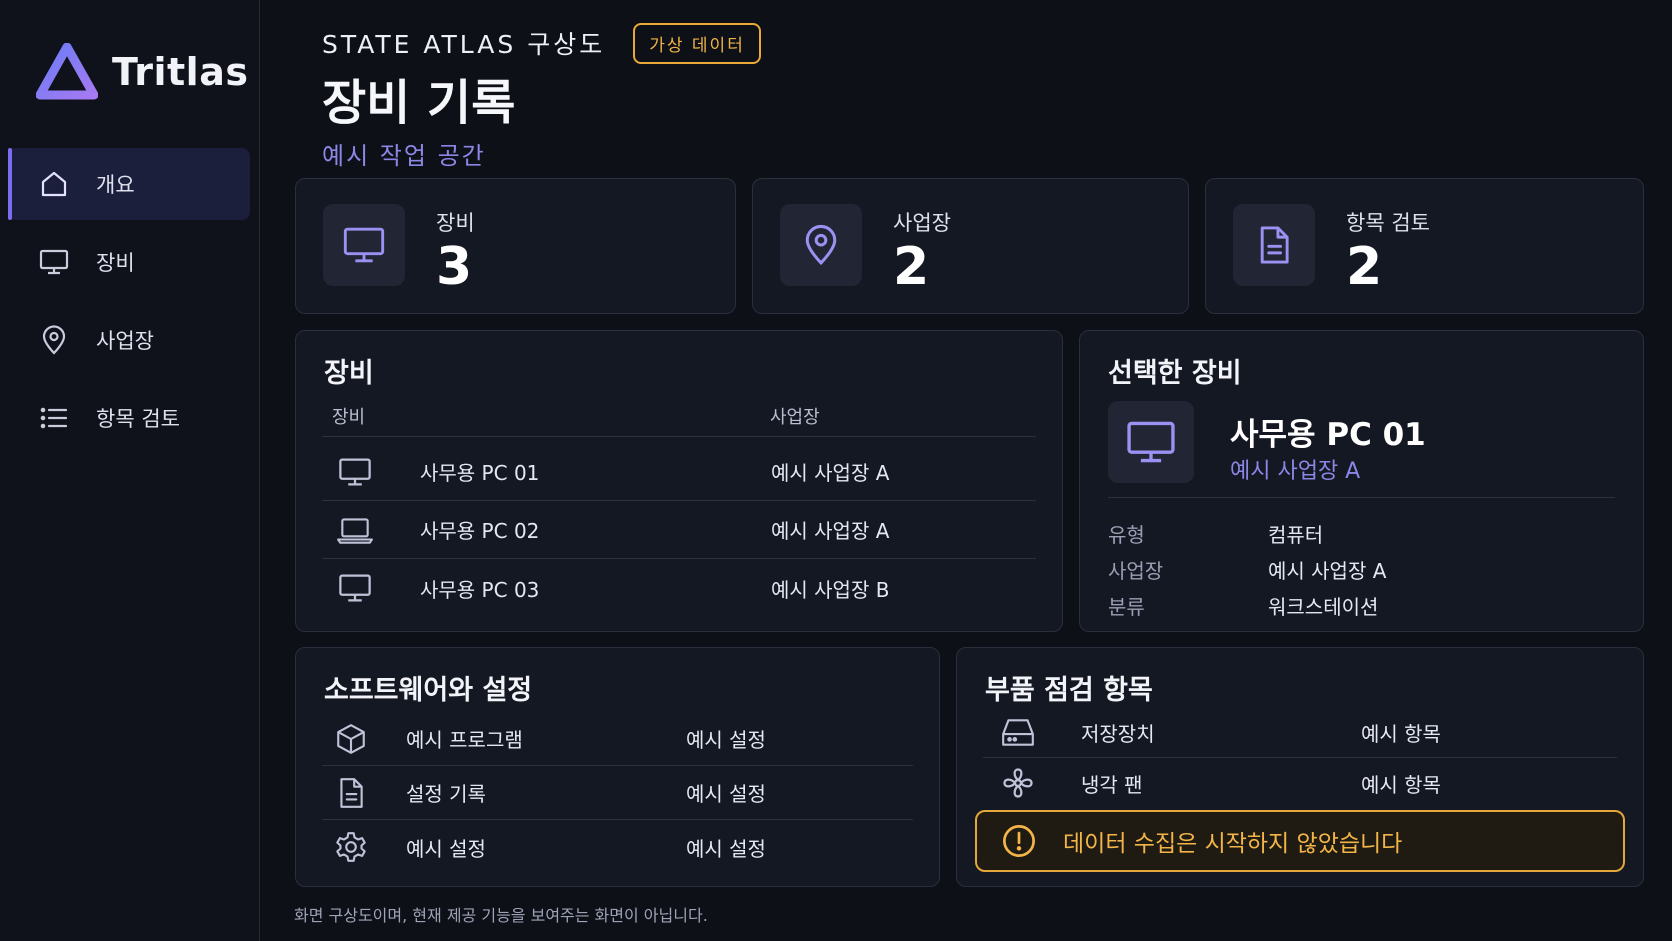 This screenshot has width=1672, height=941. What do you see at coordinates (115, 263) in the screenshot?
I see `sidebar-item-label: 장비` at bounding box center [115, 263].